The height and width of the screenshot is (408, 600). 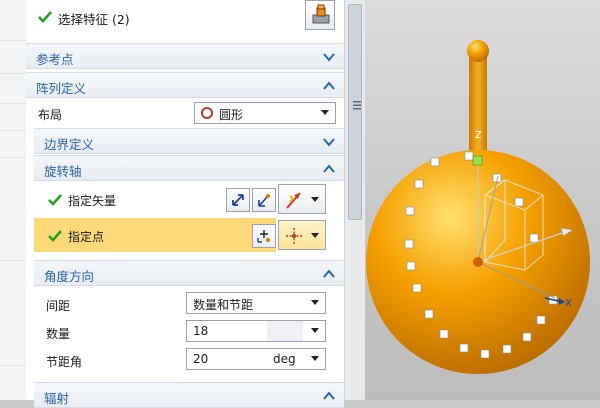 I want to click on spacing-select: 数量和节距, so click(x=256, y=303).